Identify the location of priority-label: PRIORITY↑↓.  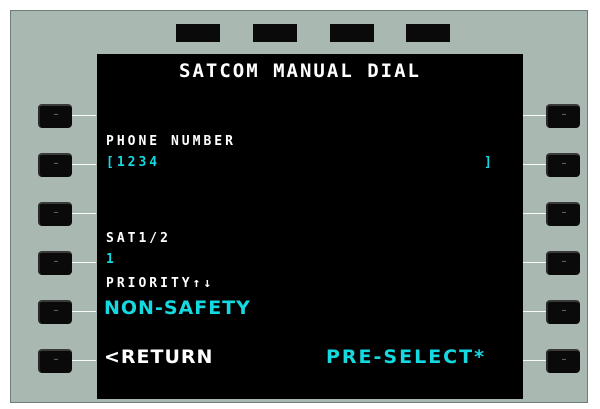
(160, 283).